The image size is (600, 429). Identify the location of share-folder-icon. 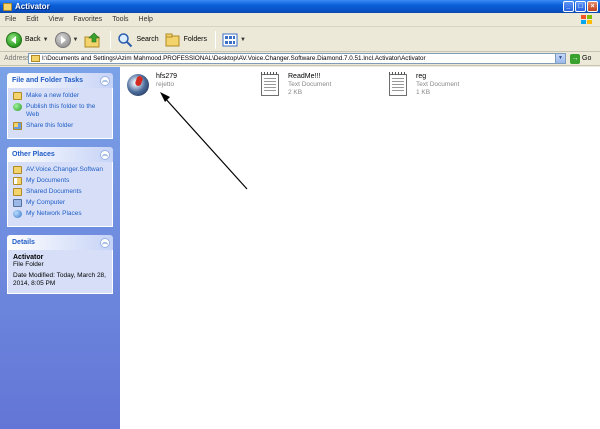
(17, 126).